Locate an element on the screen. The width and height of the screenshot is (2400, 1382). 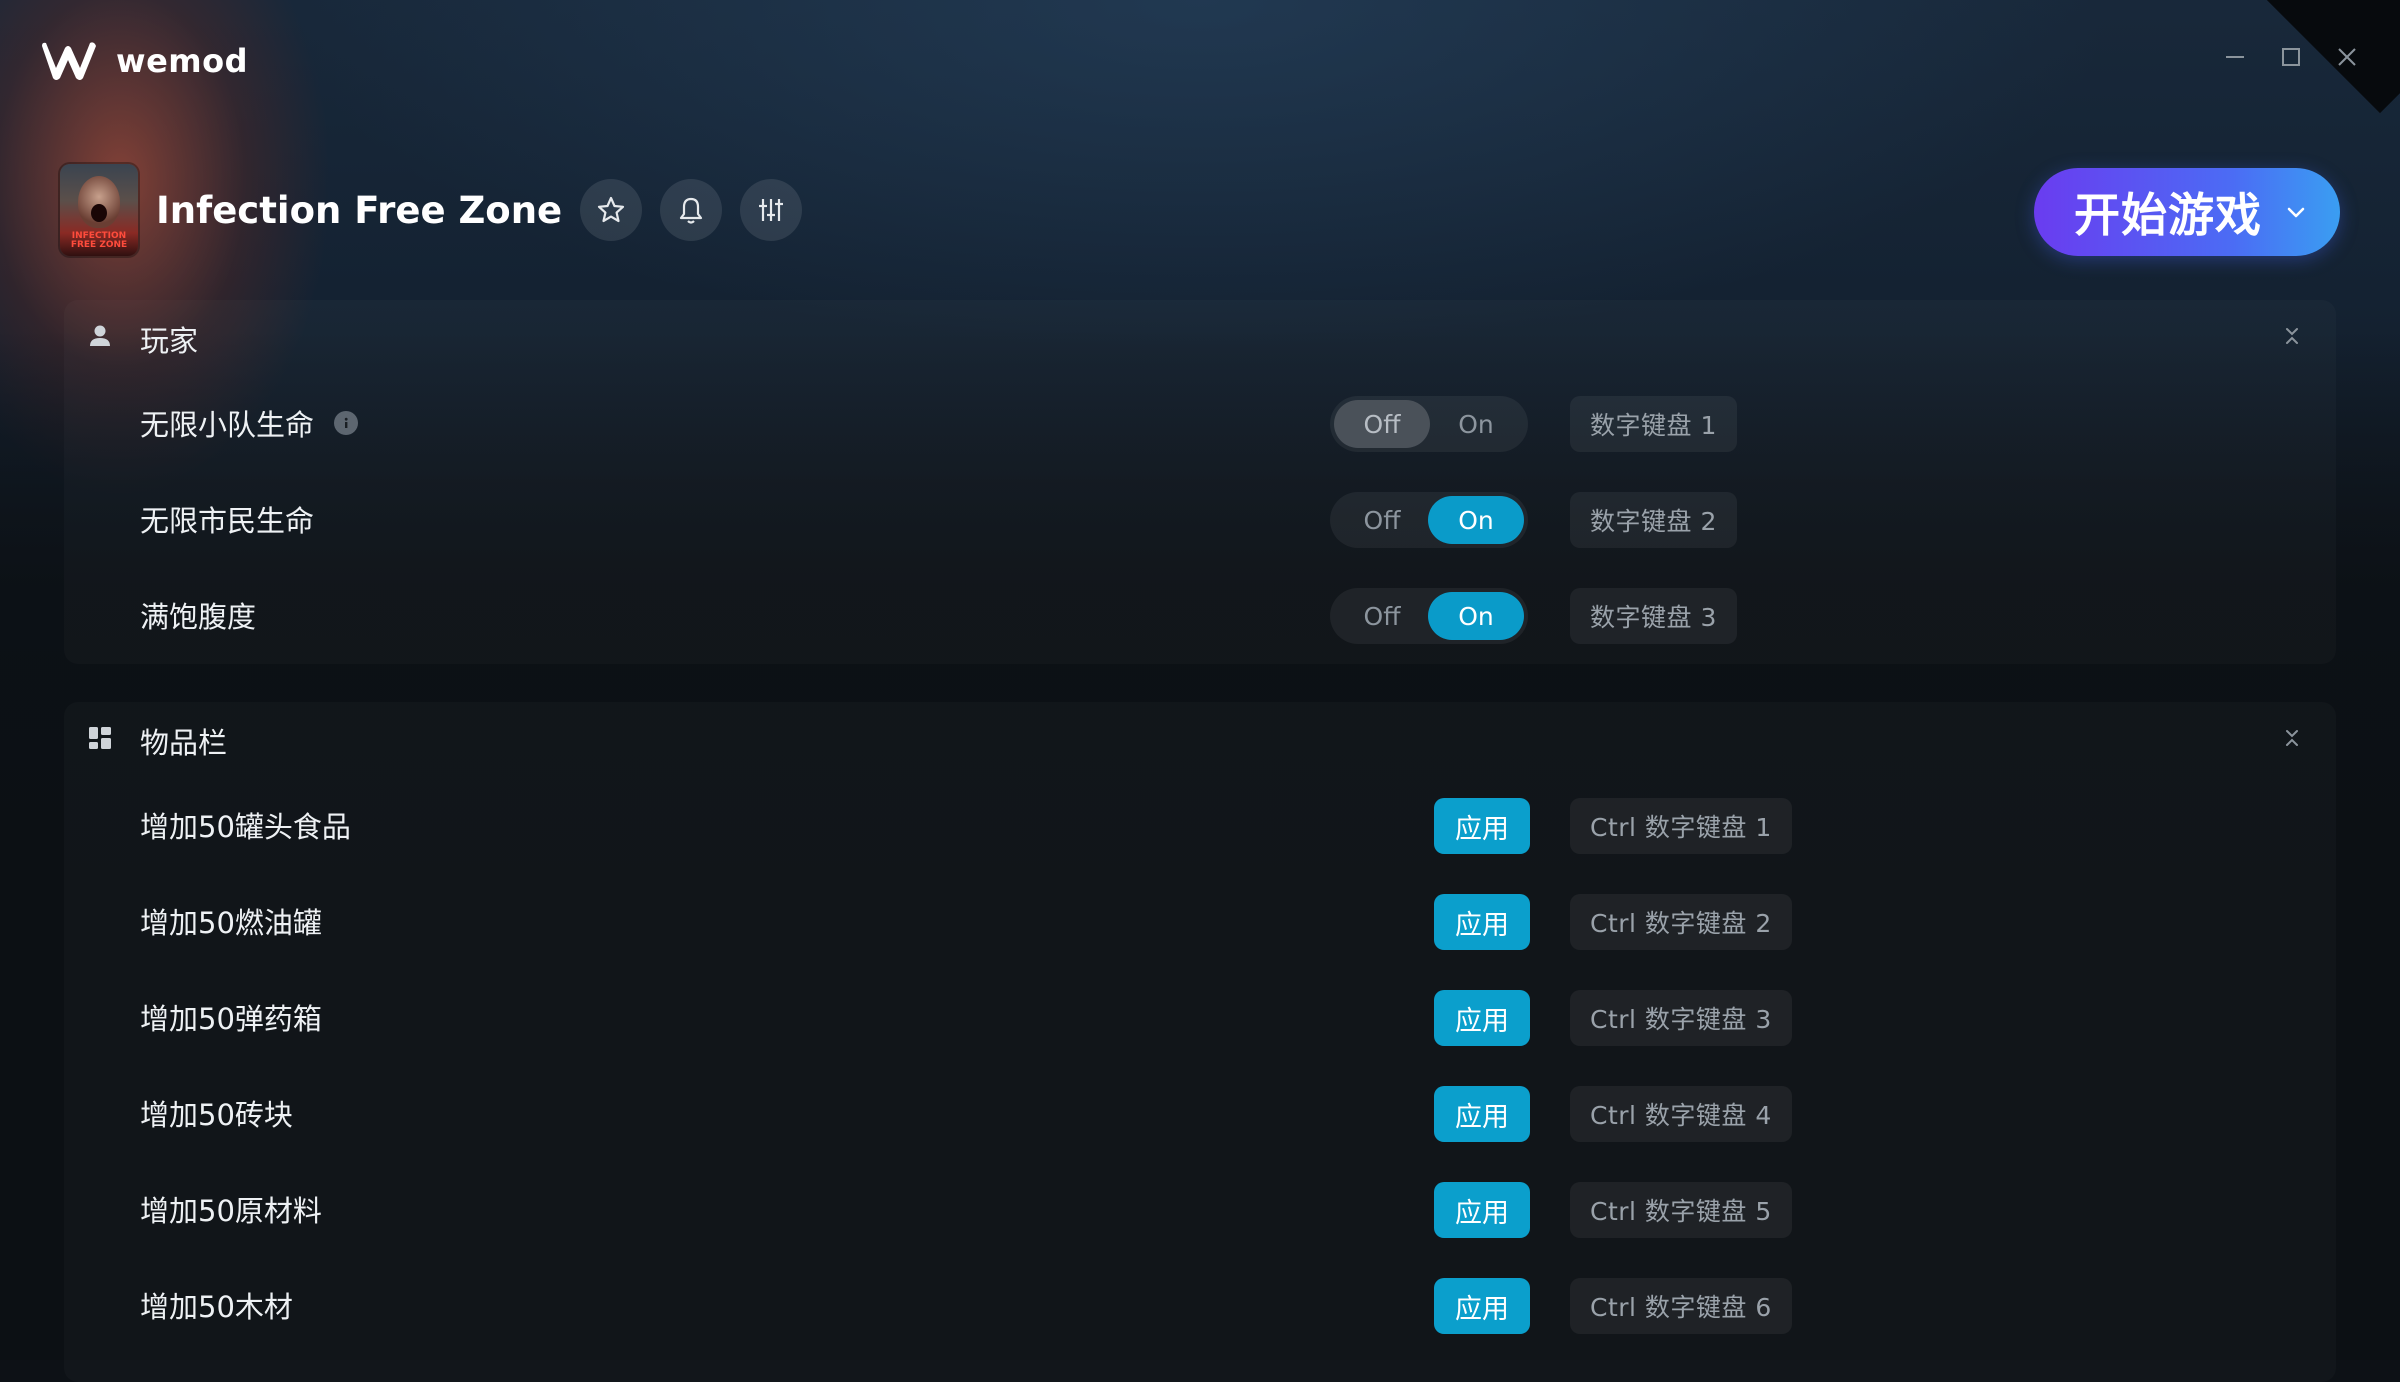
bell-icon is located at coordinates (691, 210).